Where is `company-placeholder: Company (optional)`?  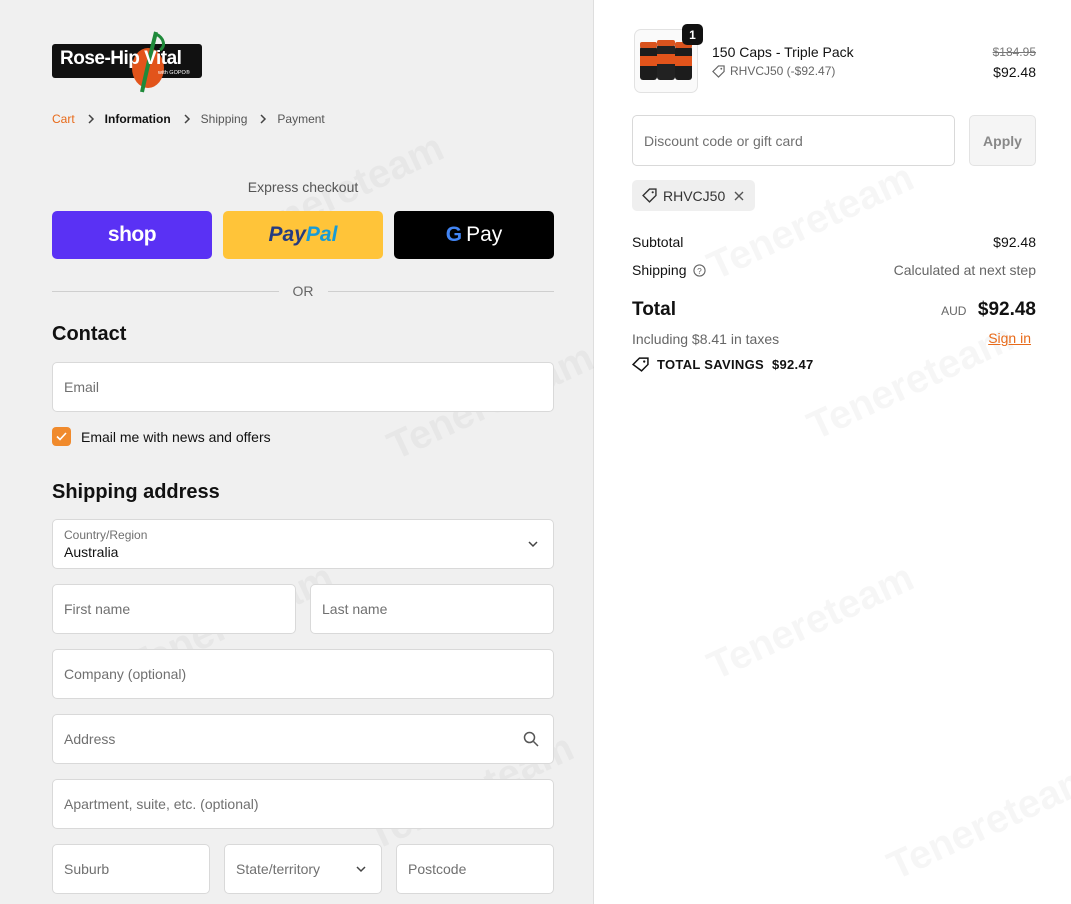
company-placeholder: Company (optional) is located at coordinates (125, 674).